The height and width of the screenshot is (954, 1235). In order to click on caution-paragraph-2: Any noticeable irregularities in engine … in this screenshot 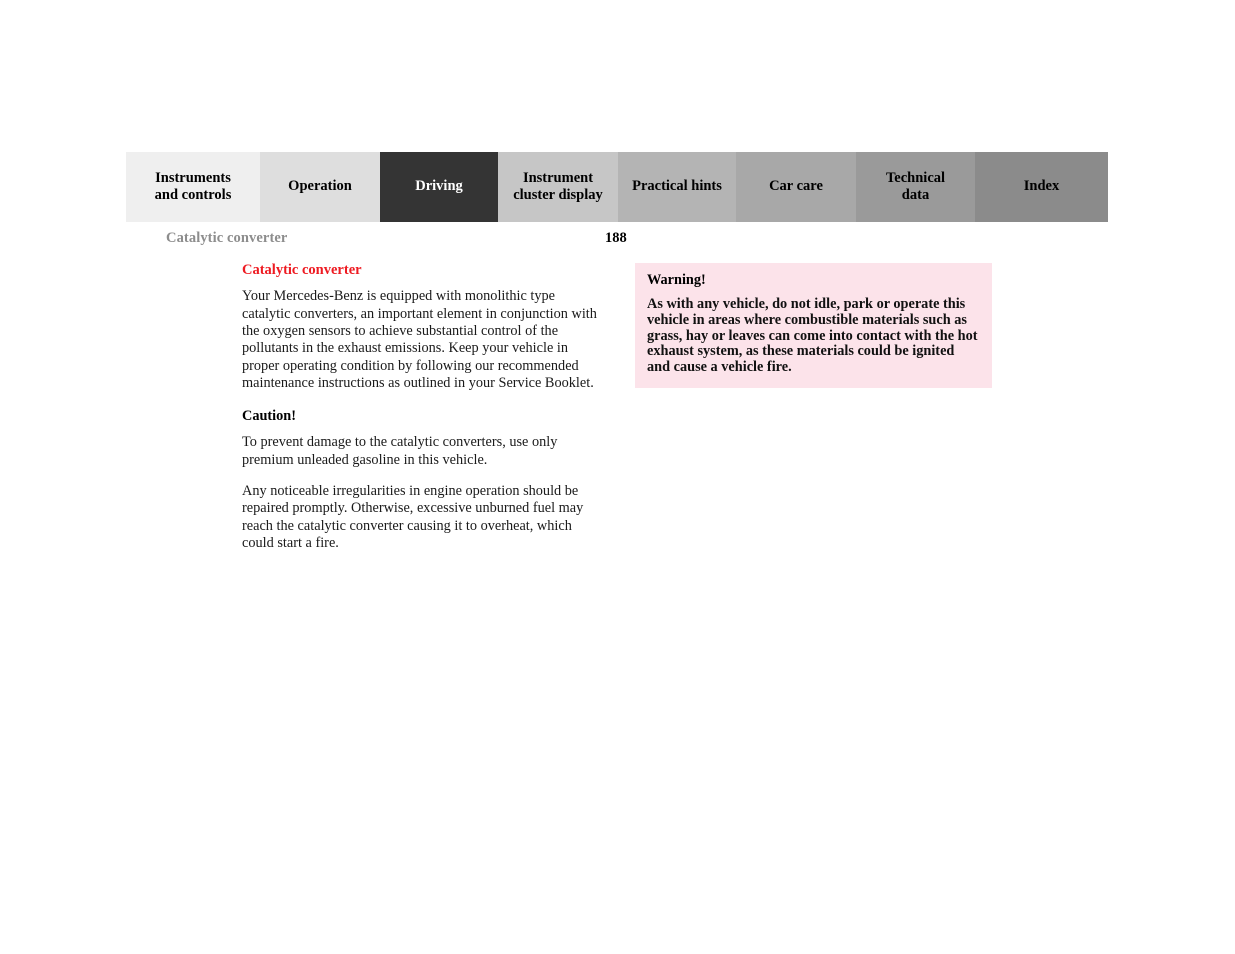, I will do `click(413, 516)`.